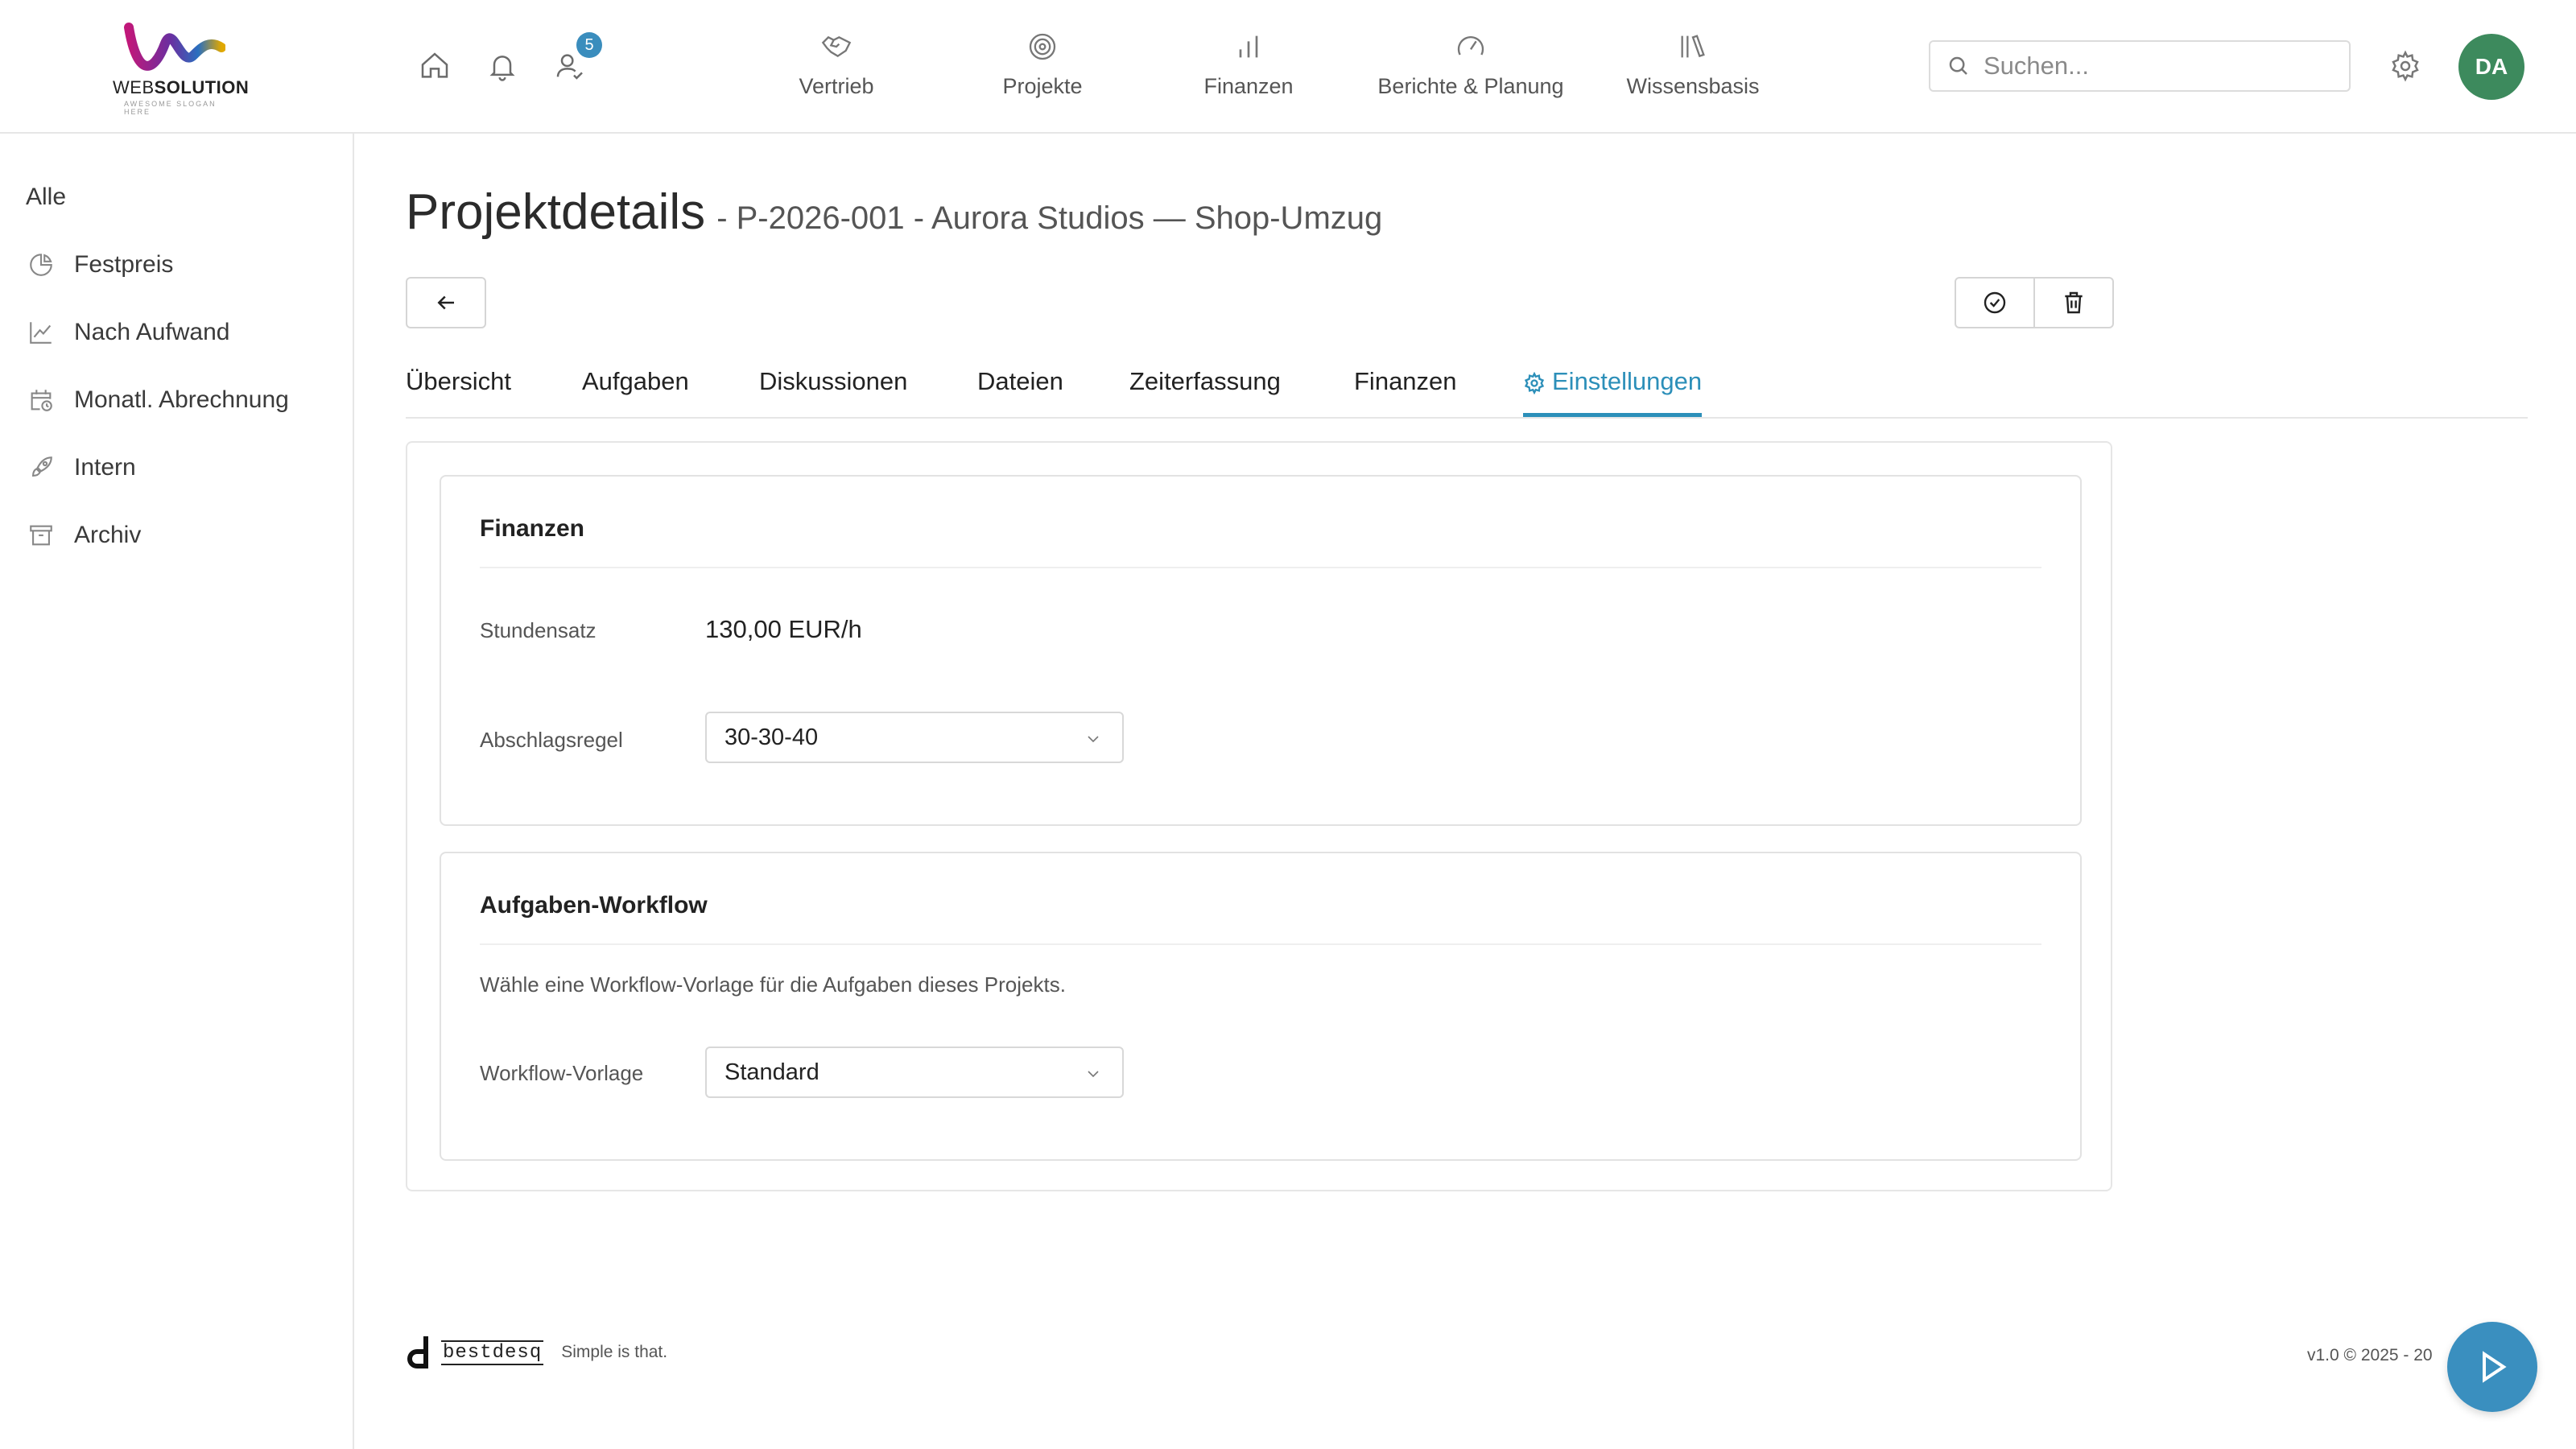 The width and height of the screenshot is (2576, 1449). What do you see at coordinates (614, 1352) in the screenshot?
I see `footer-tagline: Simple is that.` at bounding box center [614, 1352].